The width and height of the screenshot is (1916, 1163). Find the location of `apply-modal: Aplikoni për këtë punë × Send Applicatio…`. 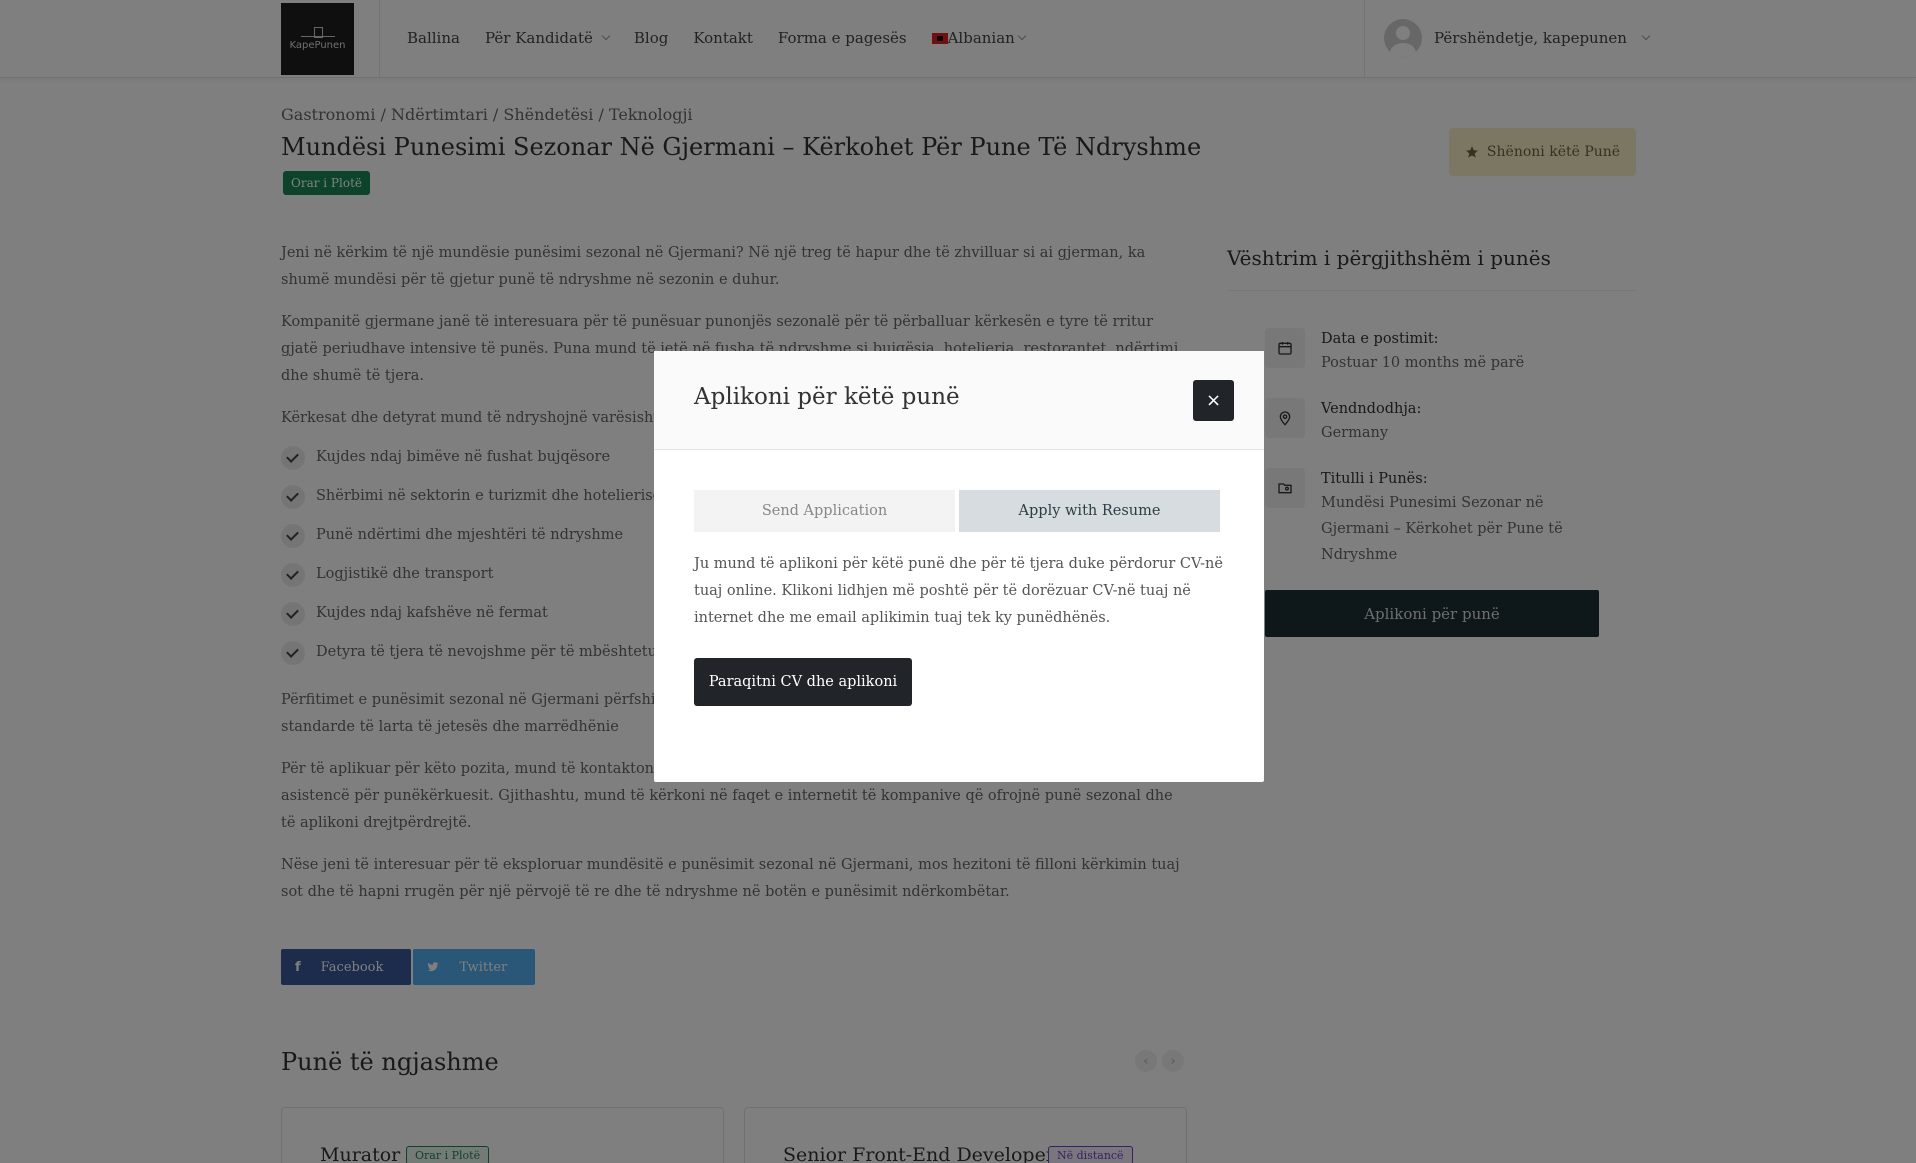

apply-modal: Aplikoni për këtë punë × Send Applicatio… is located at coordinates (959, 566).